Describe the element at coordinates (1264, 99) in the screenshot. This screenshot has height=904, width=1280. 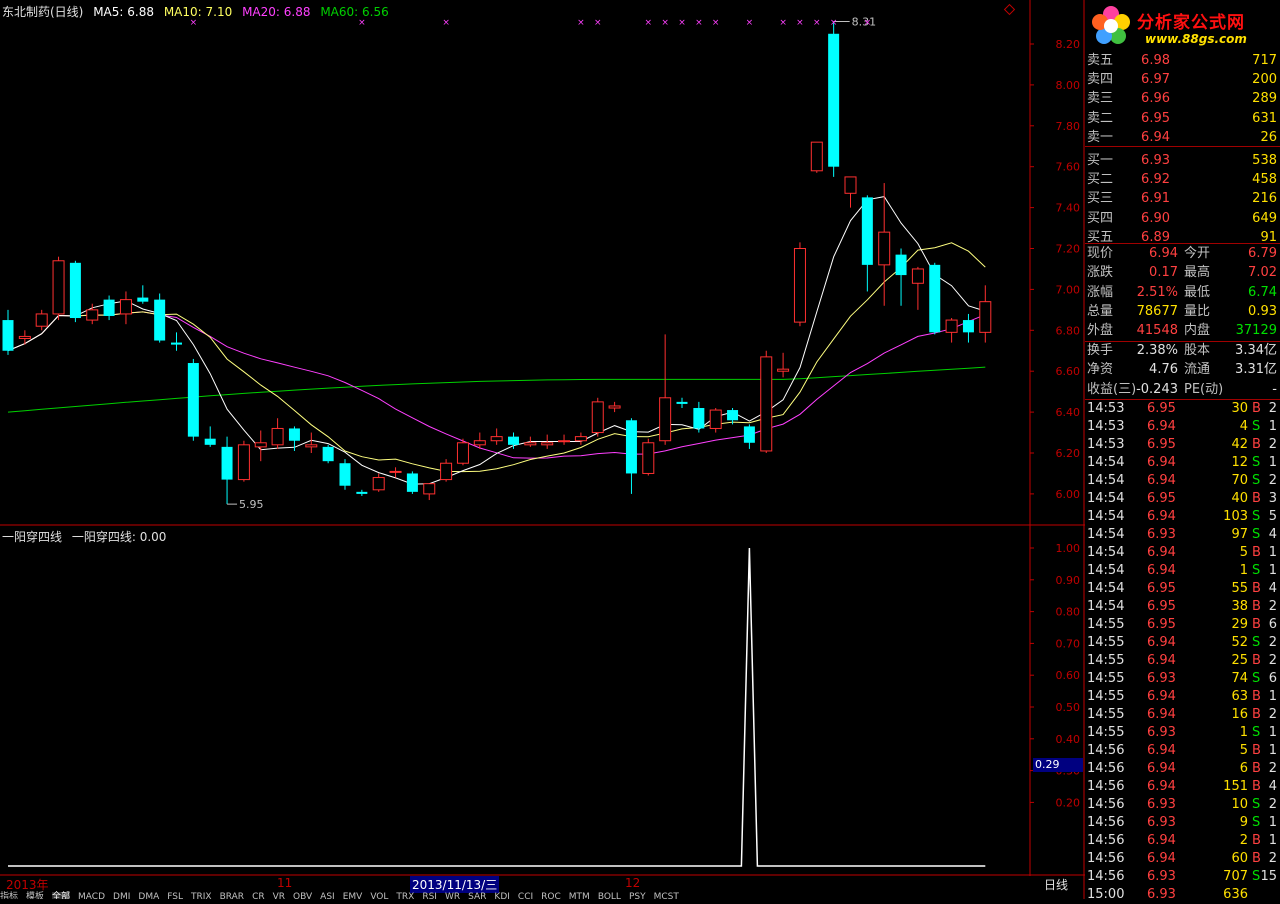
I see `order-volume: 289` at that location.